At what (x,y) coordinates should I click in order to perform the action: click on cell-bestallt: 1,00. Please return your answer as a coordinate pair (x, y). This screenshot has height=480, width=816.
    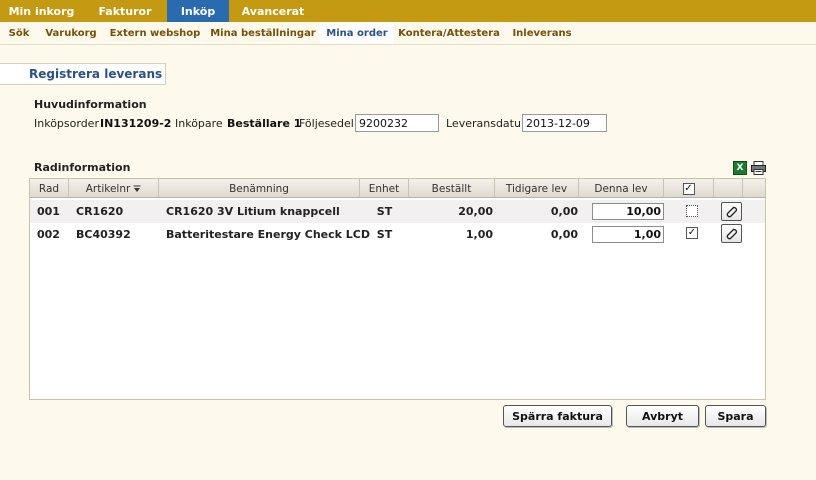
    Looking at the image, I should click on (479, 234).